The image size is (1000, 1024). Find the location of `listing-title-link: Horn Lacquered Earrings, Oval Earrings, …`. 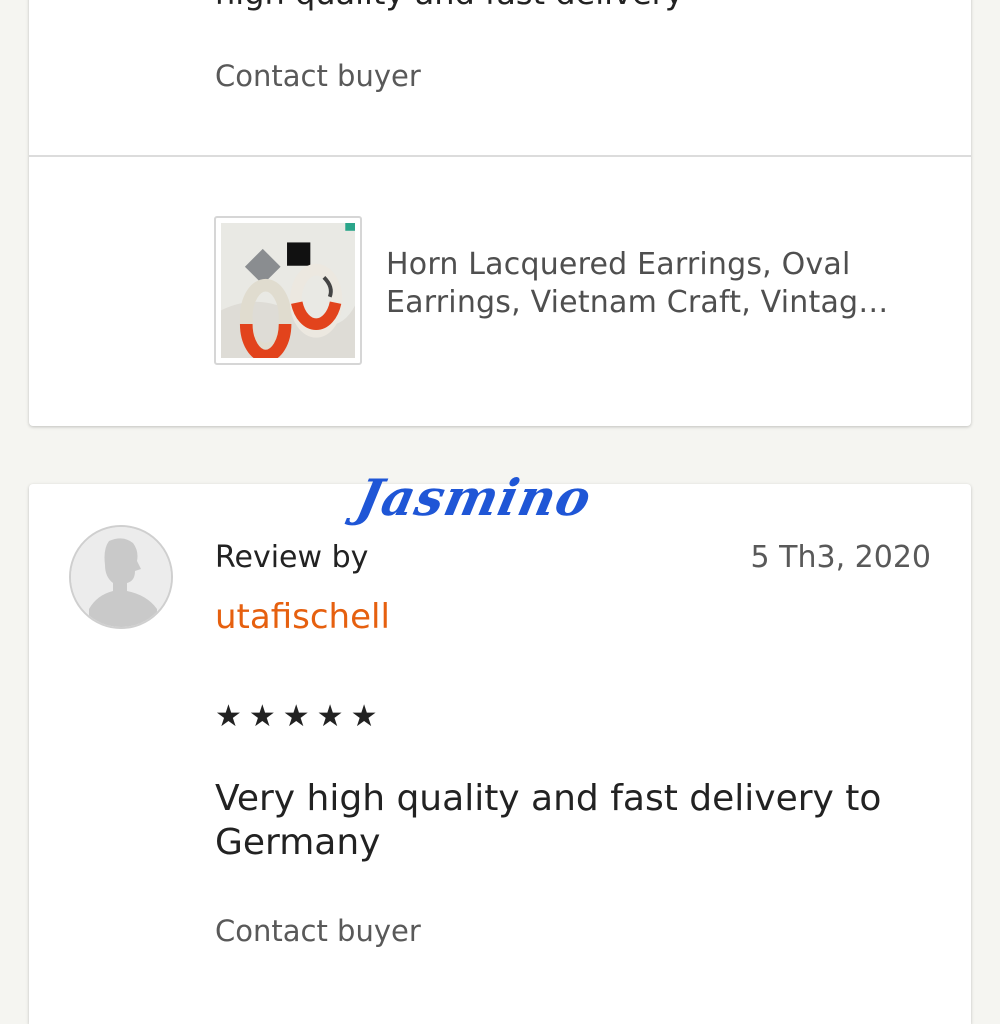

listing-title-link: Horn Lacquered Earrings, Oval Earrings, … is located at coordinates (656, 284).